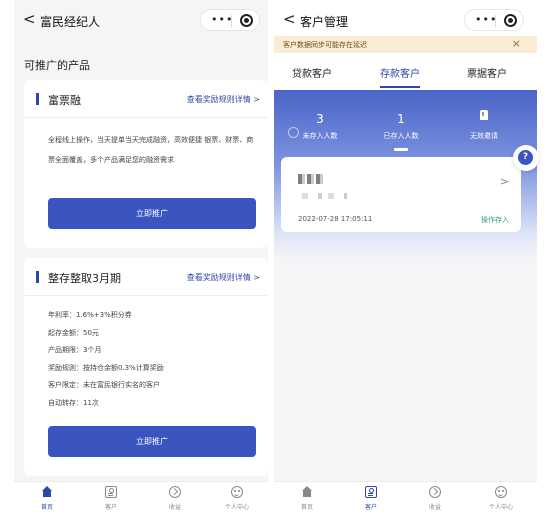 This screenshot has height=521, width=550. Describe the element at coordinates (401, 194) in the screenshot. I see `customer-record-card: > 2022-07-28 17:05:11 操作存入` at that location.